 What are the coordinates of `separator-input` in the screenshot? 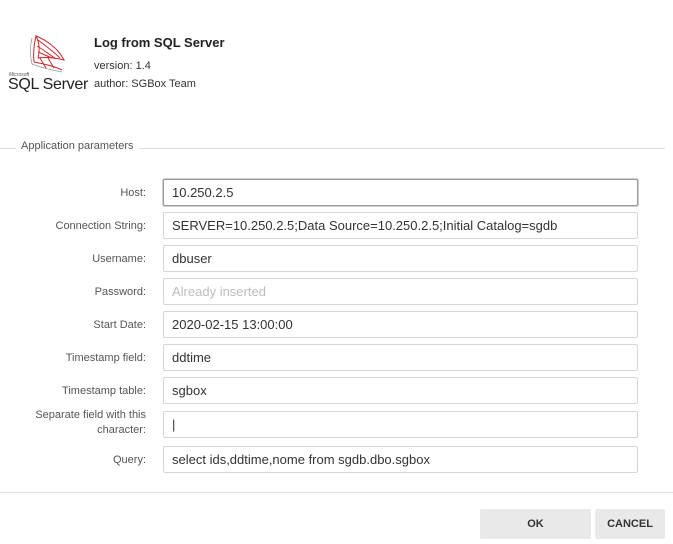 It's located at (400, 424).